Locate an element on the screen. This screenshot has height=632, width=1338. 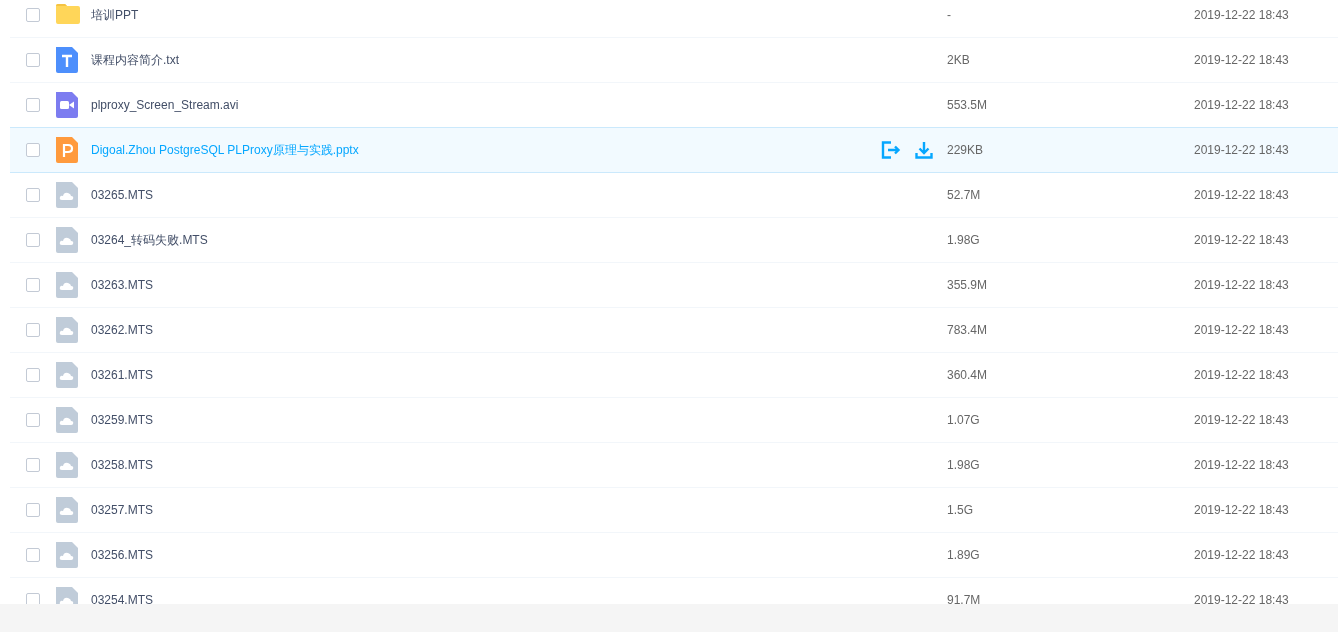
file-name: 培训PPT is located at coordinates (115, 14).